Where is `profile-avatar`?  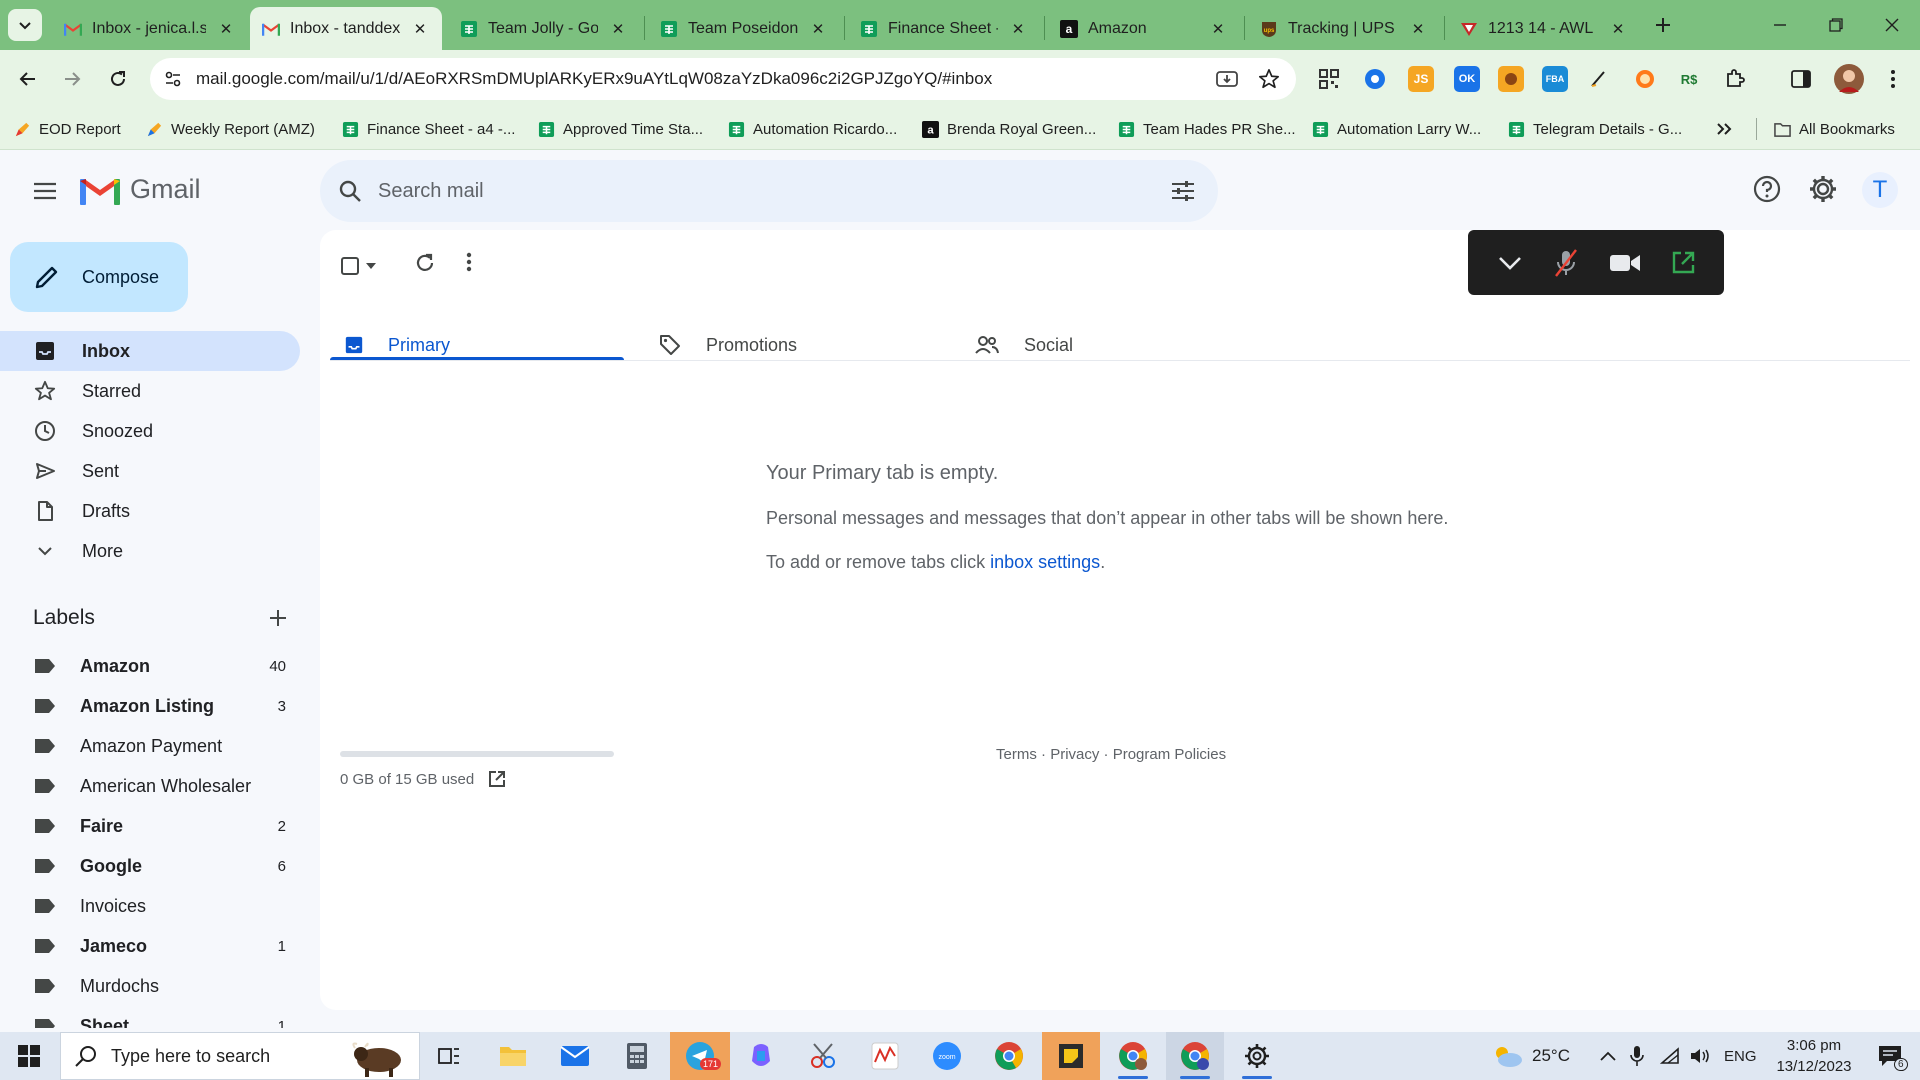
profile-avatar is located at coordinates (1849, 79).